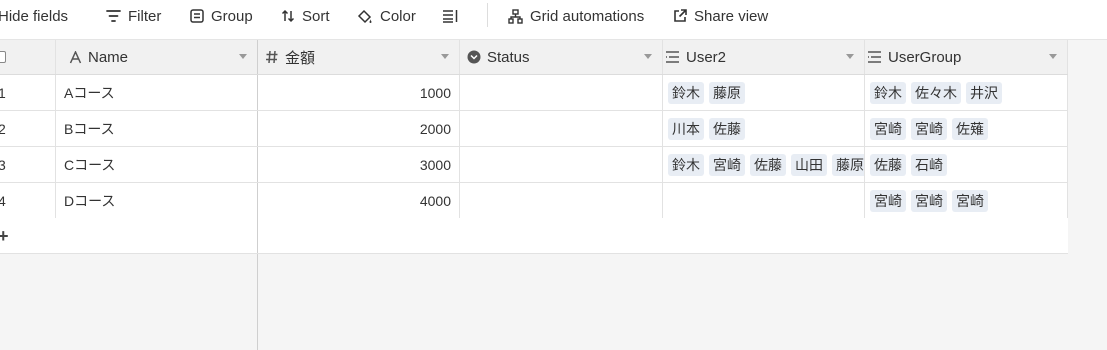 The image size is (1107, 350). Describe the element at coordinates (157, 92) in the screenshot. I see `name-cell: Aコース` at that location.